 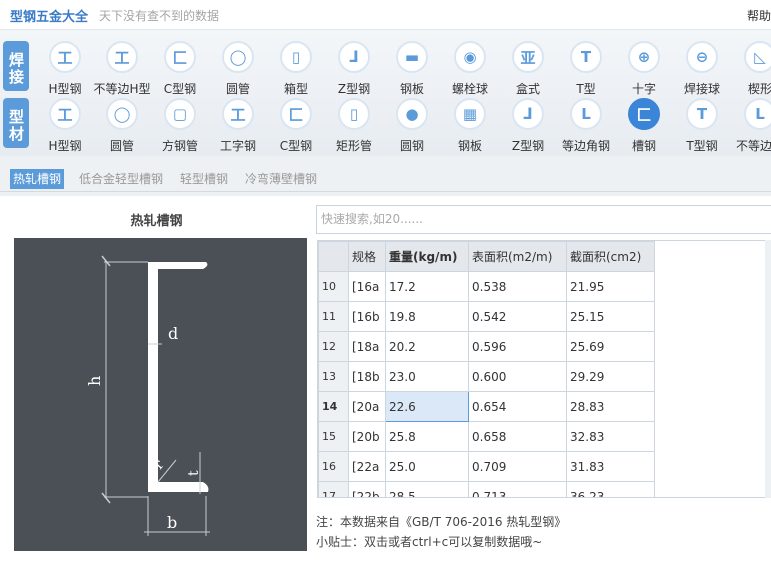 I want to click on table-row: 13 [18b 23.0 0.600 29.29, so click(x=486, y=376).